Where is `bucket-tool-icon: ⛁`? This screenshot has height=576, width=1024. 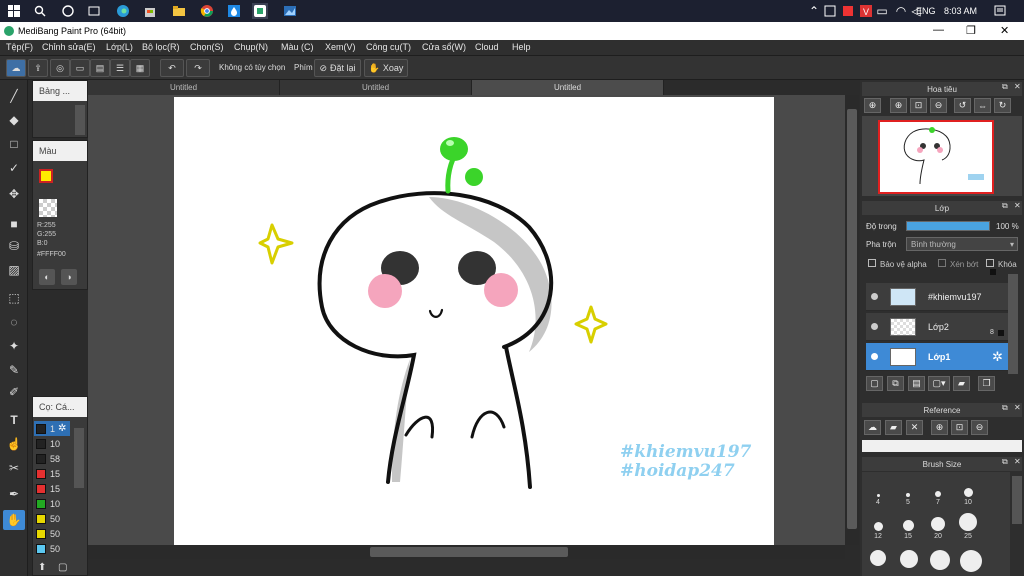
bucket-tool-icon: ⛁ is located at coordinates (14, 246).